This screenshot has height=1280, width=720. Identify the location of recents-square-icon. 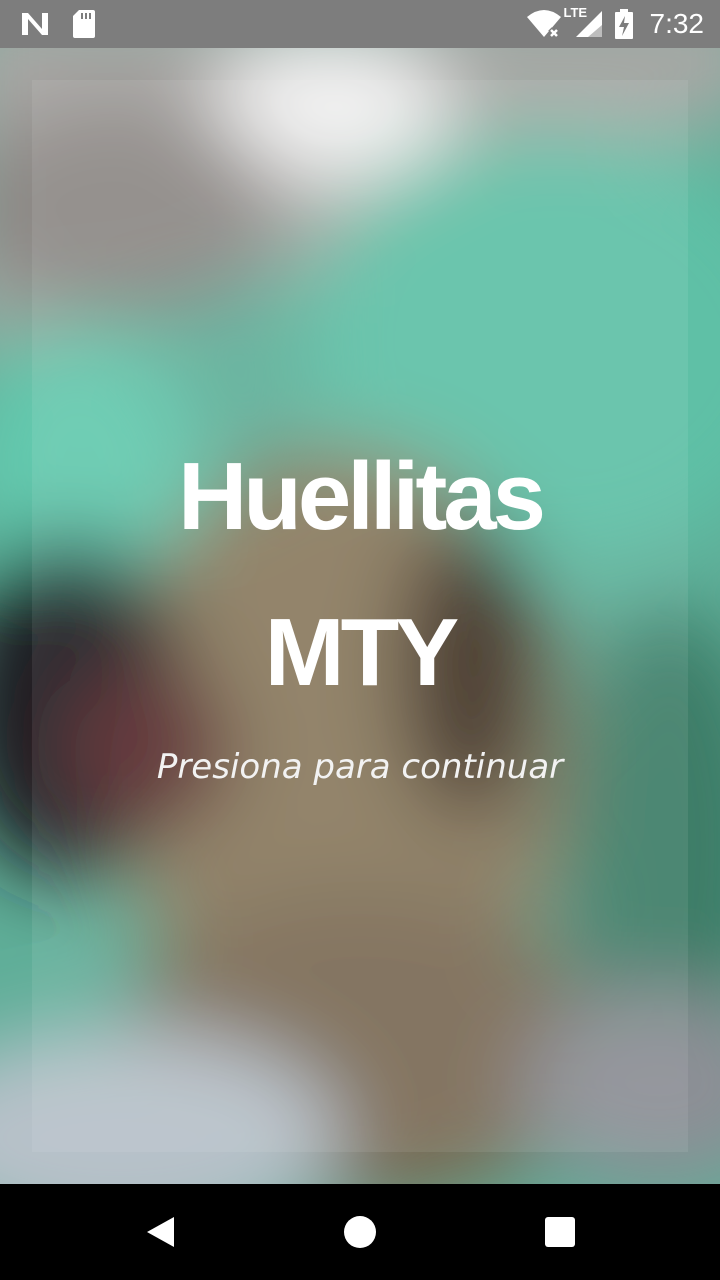
(560, 1232).